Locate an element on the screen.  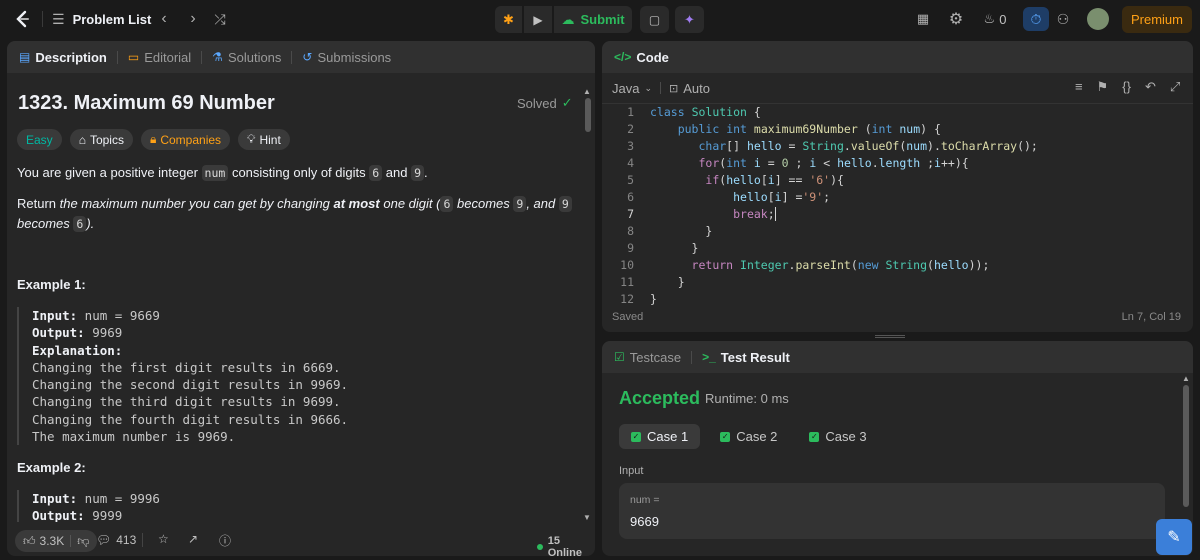
prev-problem-icon: ‹ is located at coordinates (164, 19).